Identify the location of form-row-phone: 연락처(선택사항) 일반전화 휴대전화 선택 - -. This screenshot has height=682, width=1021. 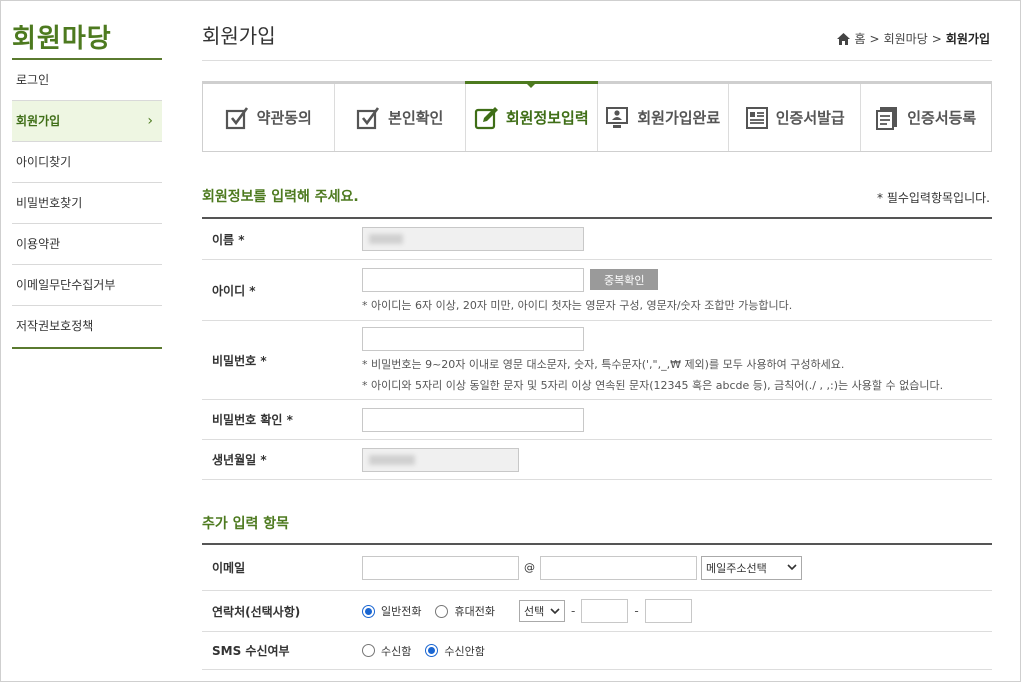
(597, 611).